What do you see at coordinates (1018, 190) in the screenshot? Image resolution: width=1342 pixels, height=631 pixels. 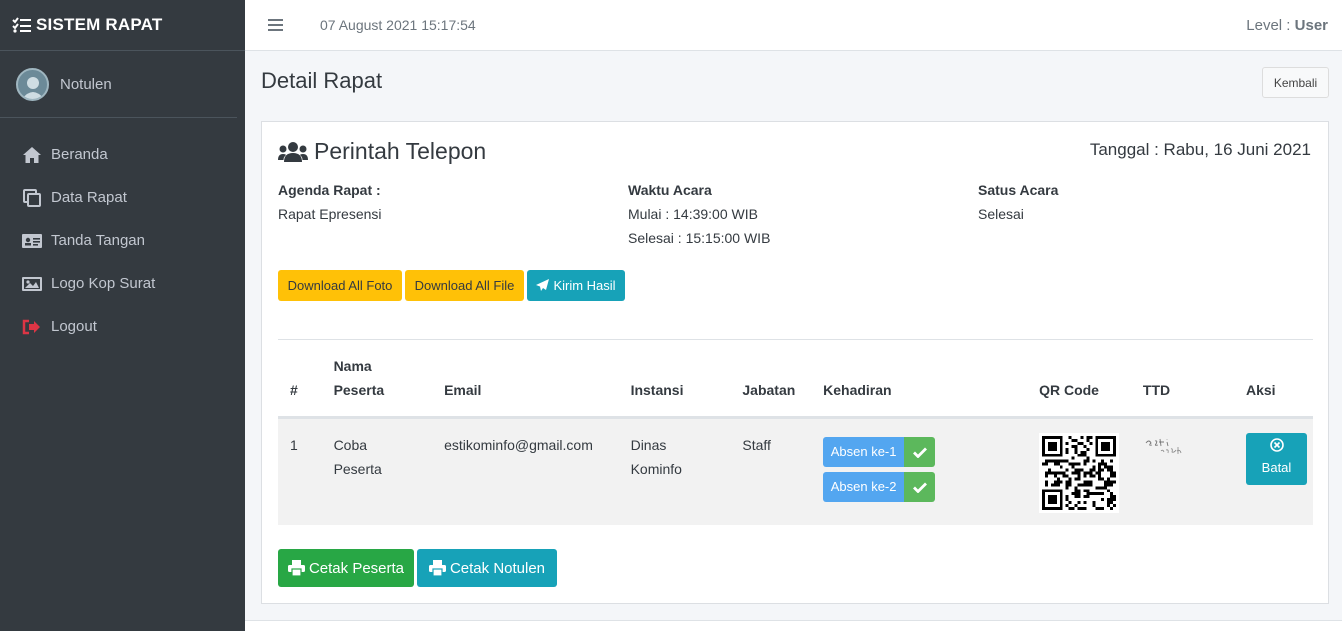 I see `status-label: Satus Acara` at bounding box center [1018, 190].